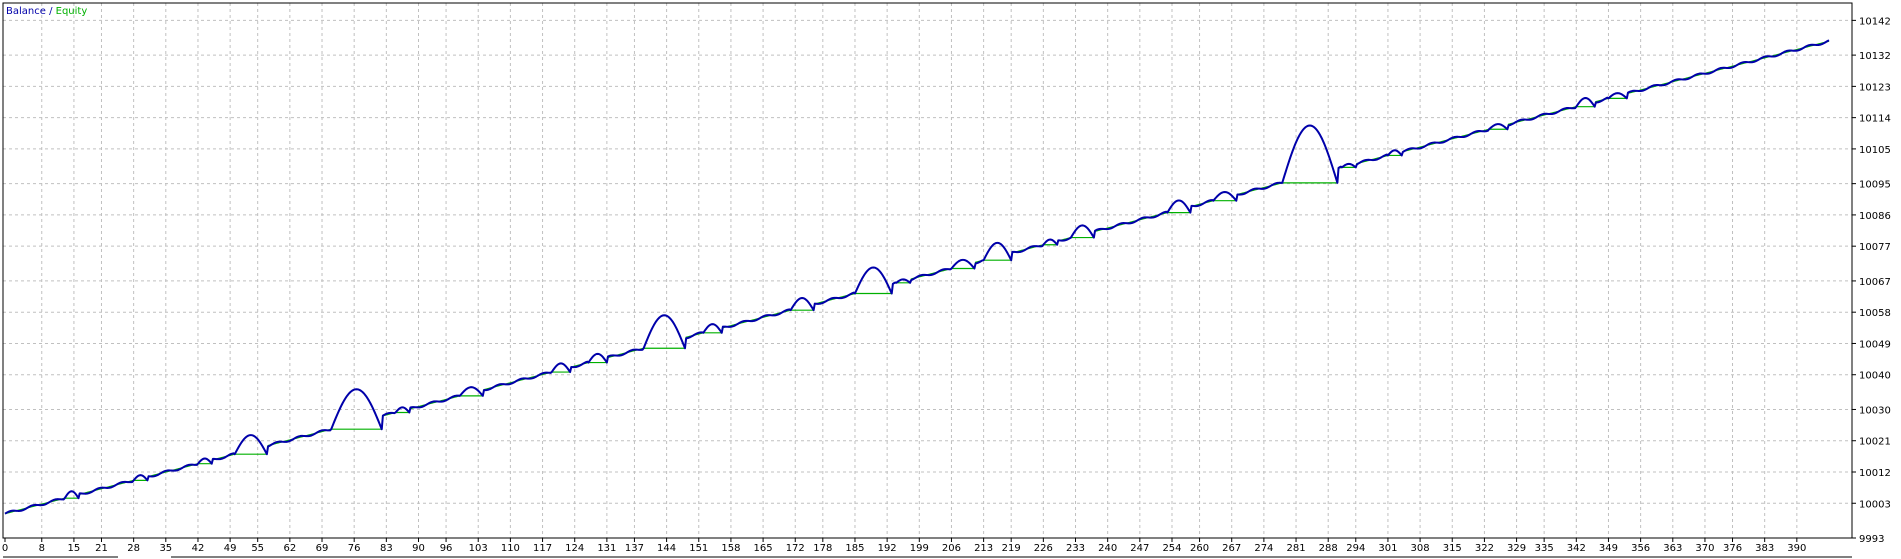  Describe the element at coordinates (1107, 548) in the screenshot. I see `x-tick-label: 240` at that location.